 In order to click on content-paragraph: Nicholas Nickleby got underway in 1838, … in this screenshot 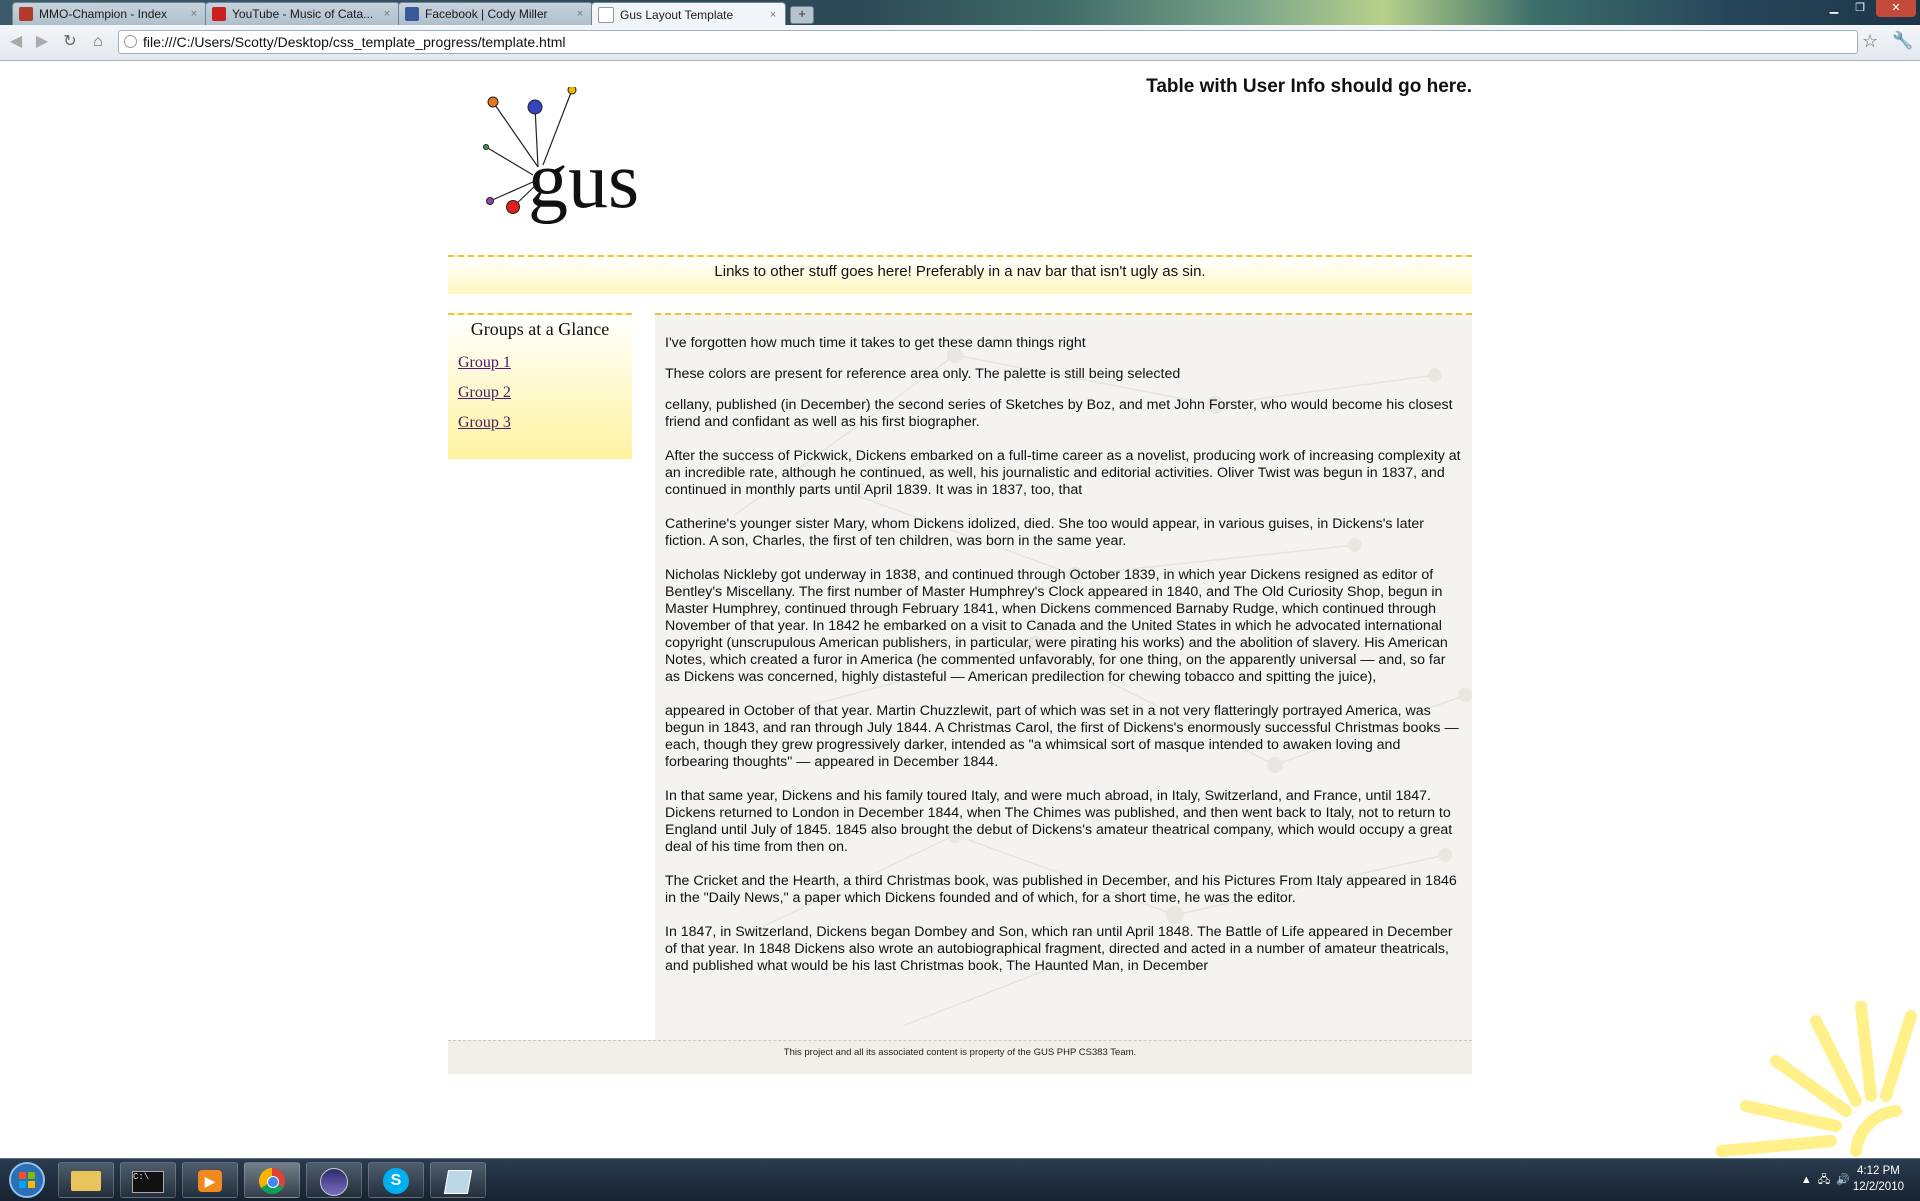, I will do `click(1056, 626)`.